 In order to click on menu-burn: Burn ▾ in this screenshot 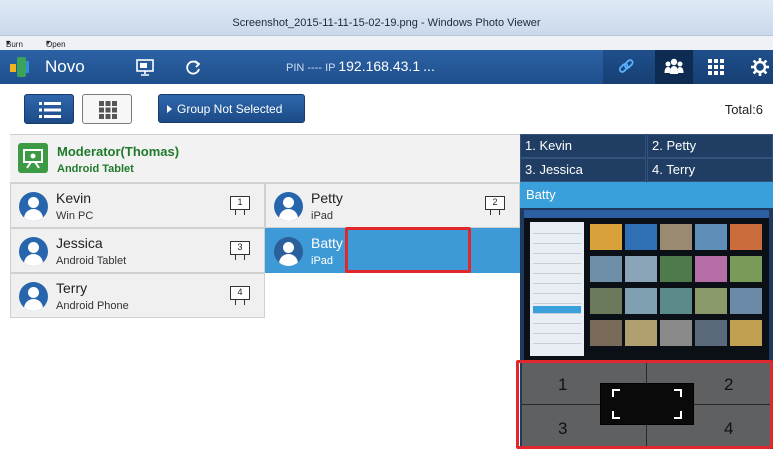, I will do `click(14, 43)`.